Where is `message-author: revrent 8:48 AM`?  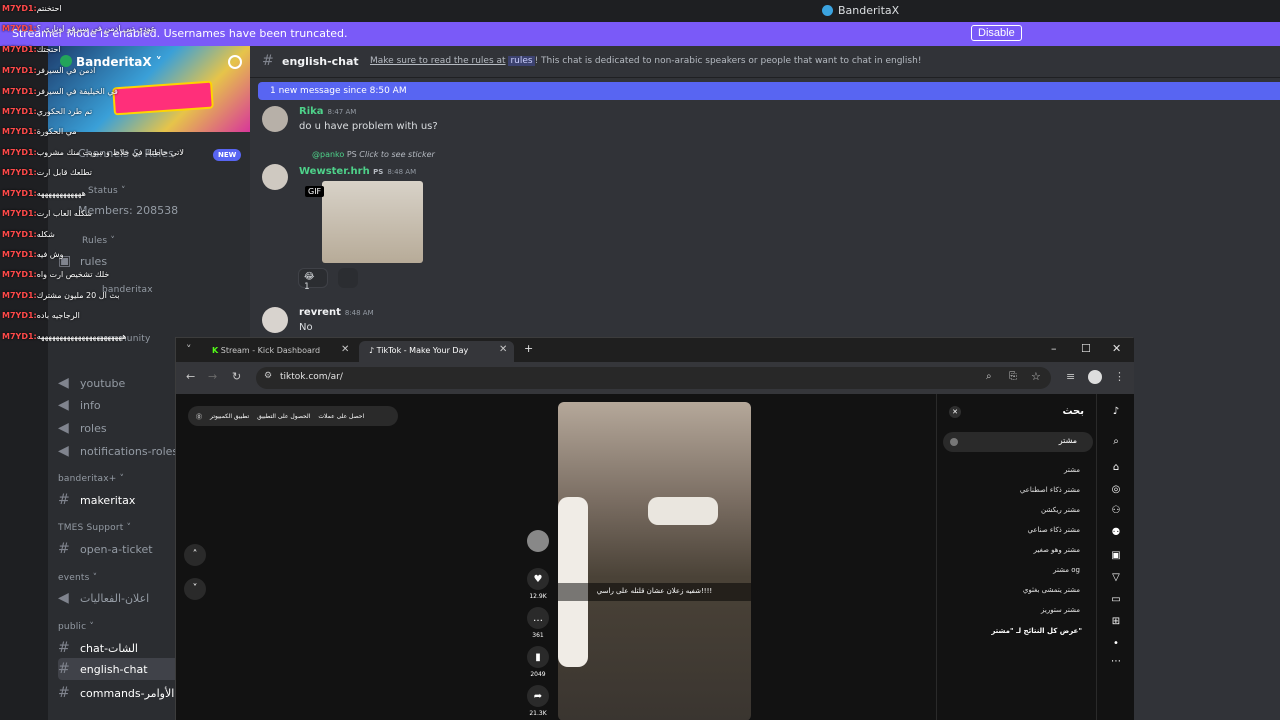
message-author: revrent 8:48 AM is located at coordinates (336, 312).